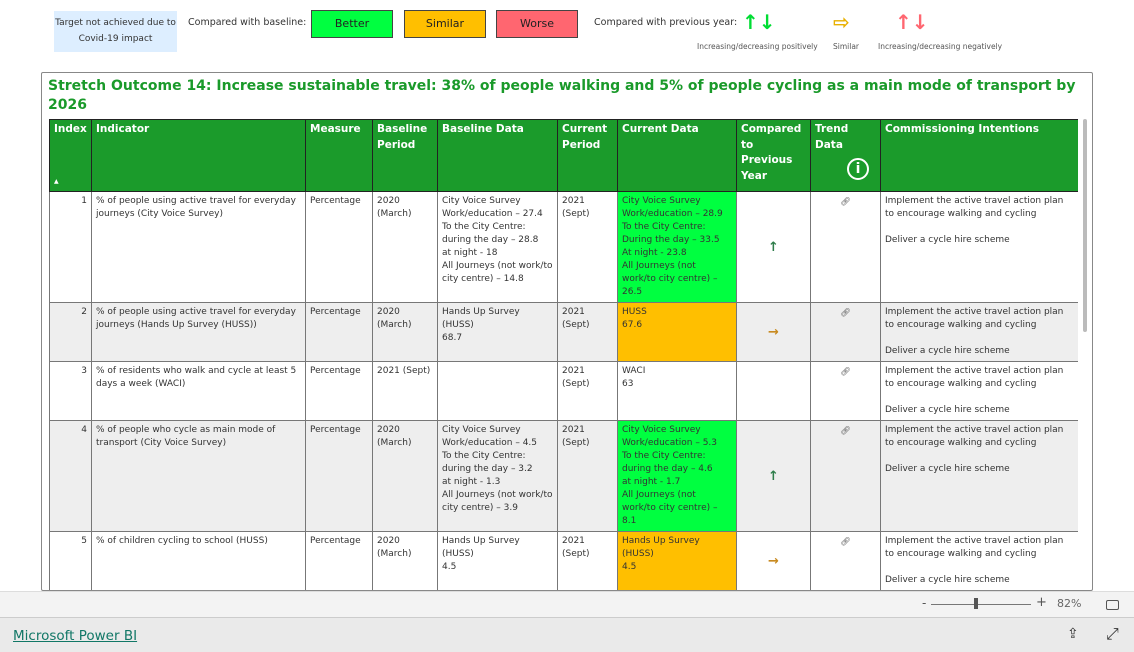  What do you see at coordinates (84, 430) in the screenshot?
I see `index-text: 4` at bounding box center [84, 430].